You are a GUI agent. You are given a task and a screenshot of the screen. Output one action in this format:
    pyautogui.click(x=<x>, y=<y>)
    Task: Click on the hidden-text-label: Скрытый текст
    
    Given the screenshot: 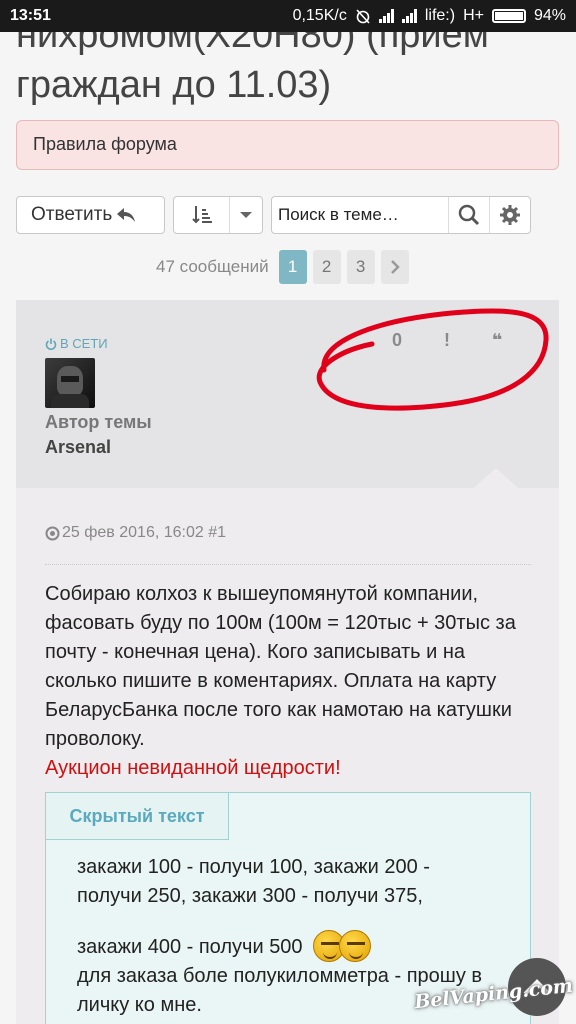 What is the action you would take?
    pyautogui.click(x=137, y=815)
    